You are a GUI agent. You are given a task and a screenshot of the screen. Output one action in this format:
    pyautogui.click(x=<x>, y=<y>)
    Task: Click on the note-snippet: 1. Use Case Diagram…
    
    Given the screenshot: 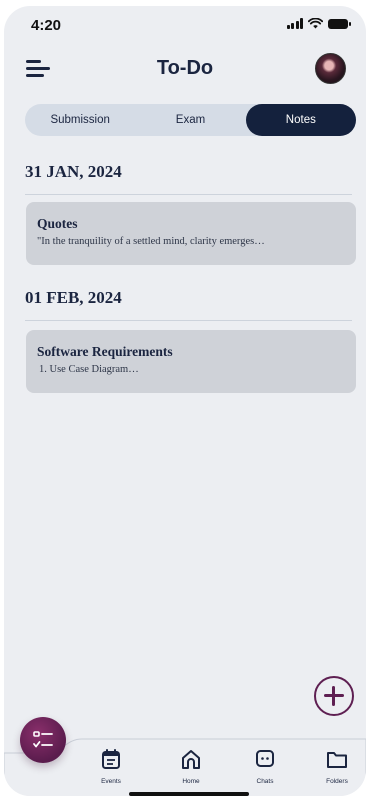 What is the action you would take?
    pyautogui.click(x=89, y=369)
    